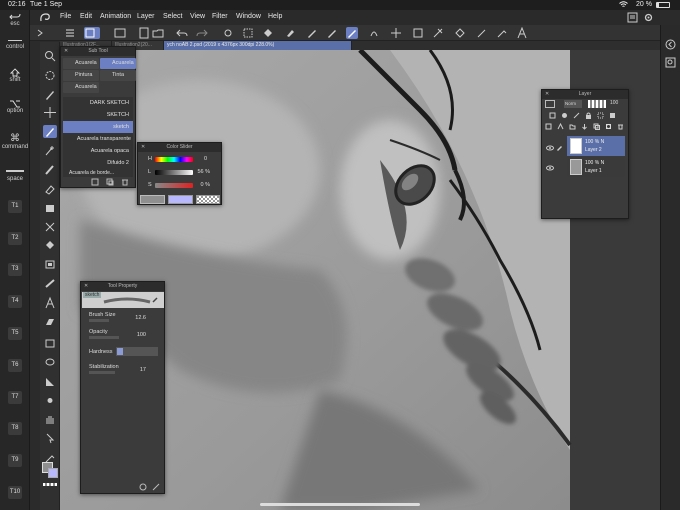 Image resolution: width=680 pixels, height=510 pixels. What do you see at coordinates (40, 33) in the screenshot?
I see `collapse-arrow-icon` at bounding box center [40, 33].